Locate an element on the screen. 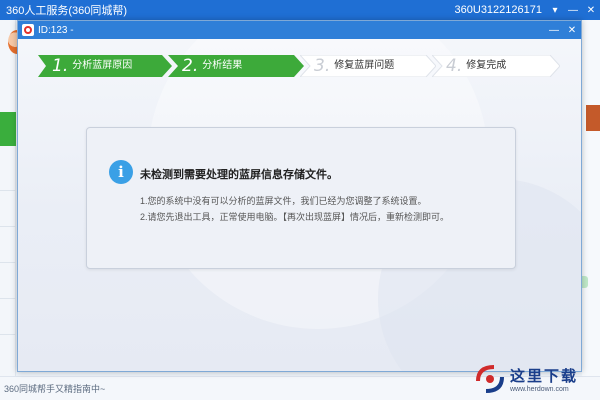  dropdown-icon: ▾ is located at coordinates (555, 10).